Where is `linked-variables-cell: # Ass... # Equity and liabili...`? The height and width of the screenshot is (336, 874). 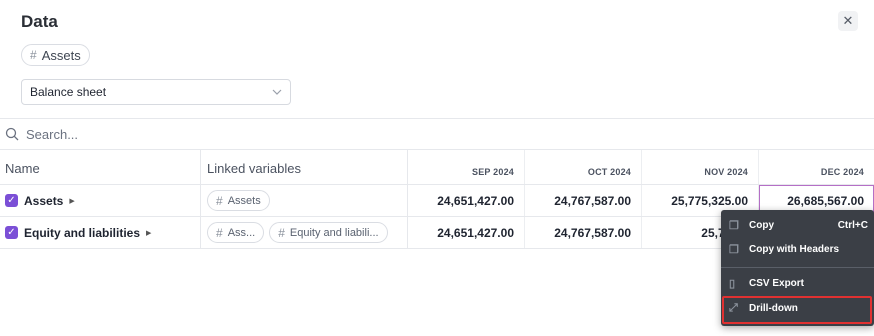
linked-variables-cell: # Ass... # Equity and liabili... is located at coordinates (304, 232).